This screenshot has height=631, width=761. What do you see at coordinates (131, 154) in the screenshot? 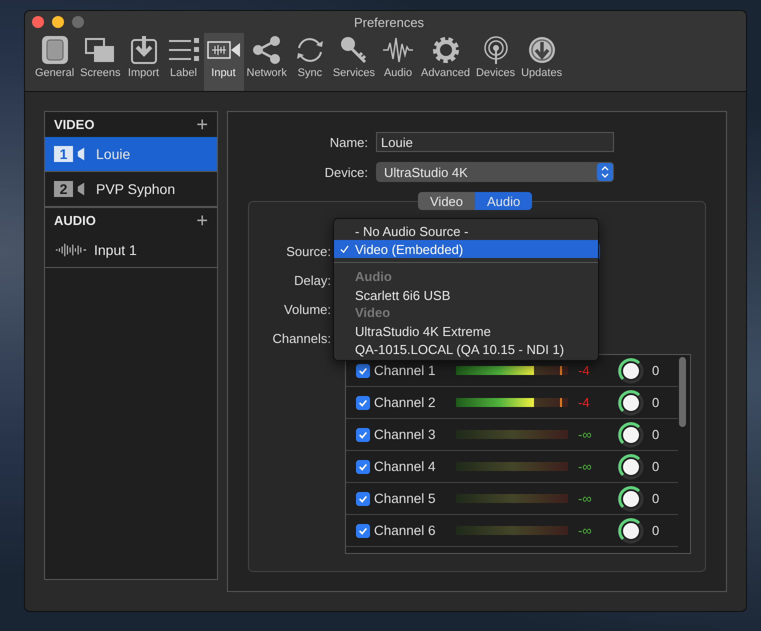
I see `sidebar-item: 1 Louie` at bounding box center [131, 154].